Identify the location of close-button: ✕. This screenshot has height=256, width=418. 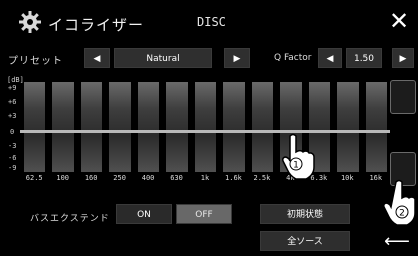
(399, 21).